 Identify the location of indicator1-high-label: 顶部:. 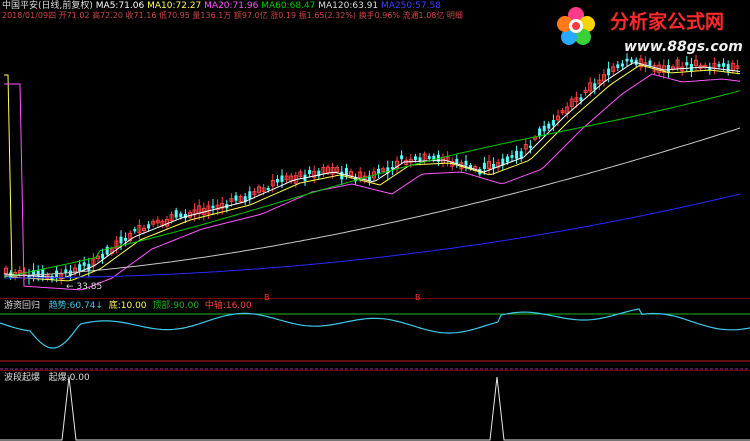
(163, 306).